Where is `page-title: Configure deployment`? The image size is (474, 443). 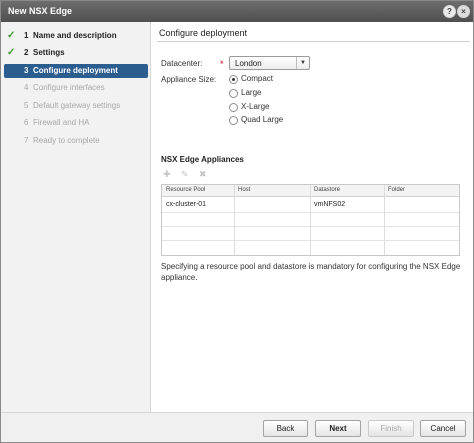
page-title: Configure deployment is located at coordinates (203, 33).